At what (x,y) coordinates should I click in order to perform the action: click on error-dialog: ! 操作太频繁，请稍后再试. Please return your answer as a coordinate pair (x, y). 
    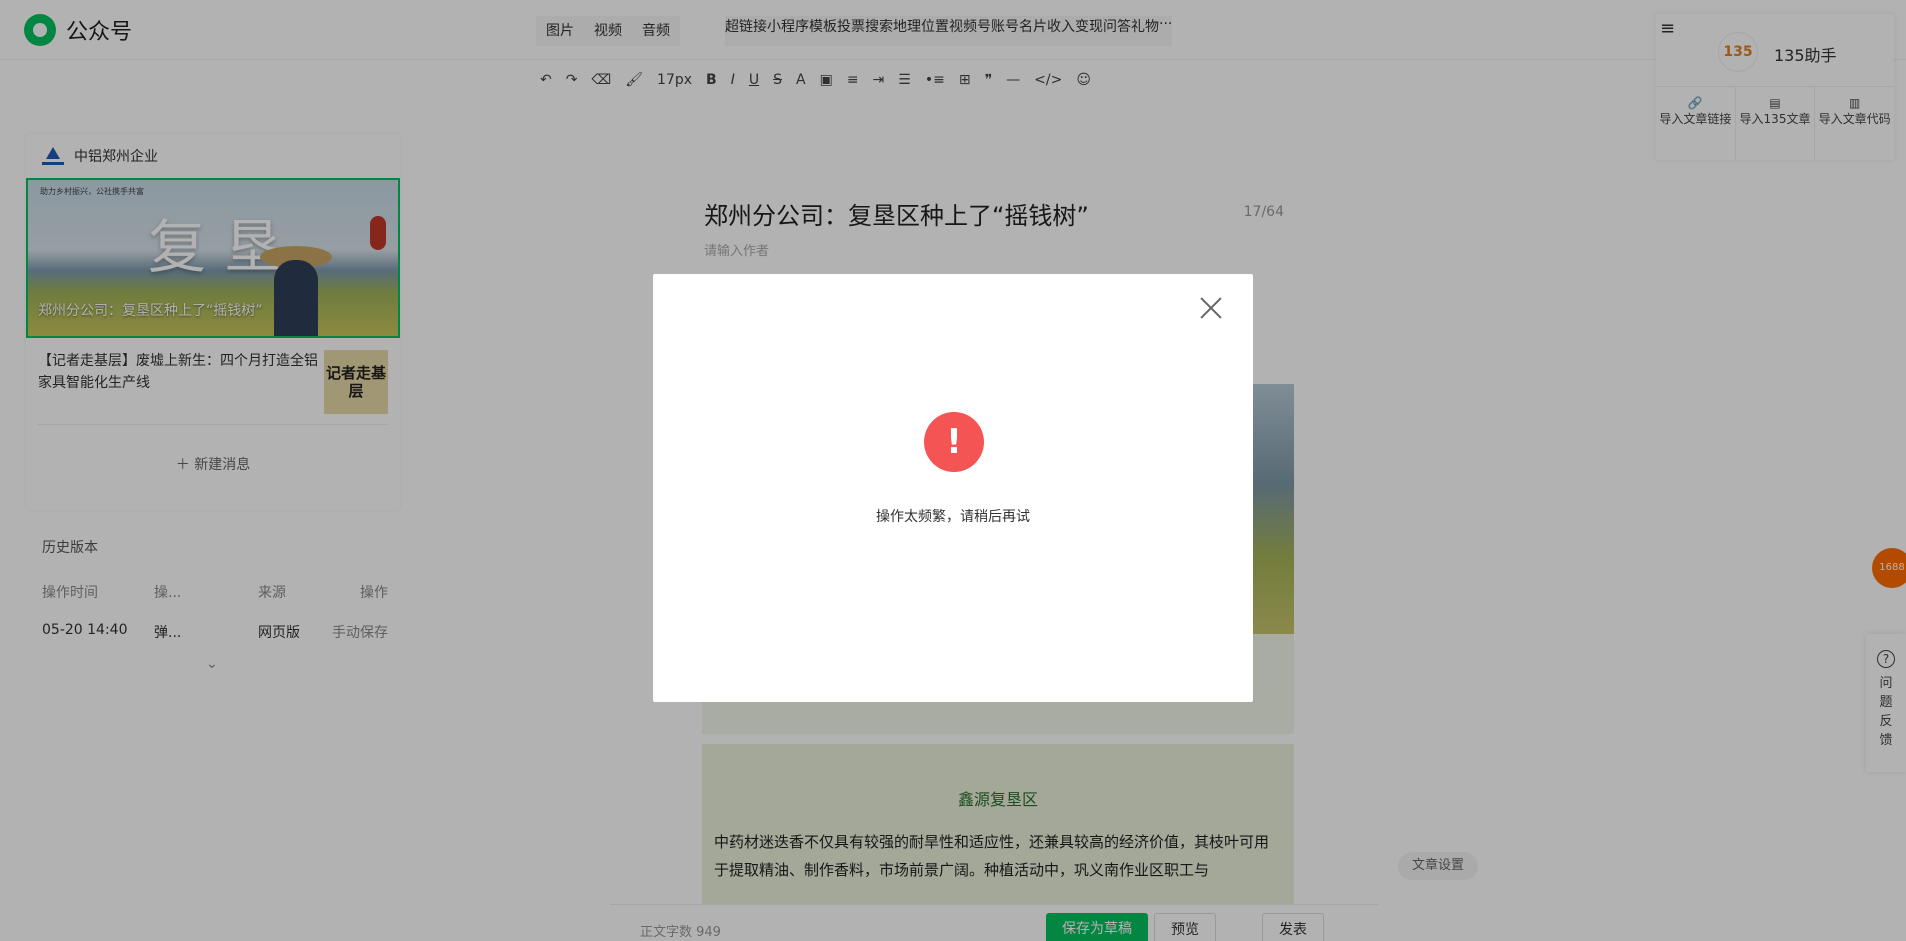
    Looking at the image, I should click on (953, 488).